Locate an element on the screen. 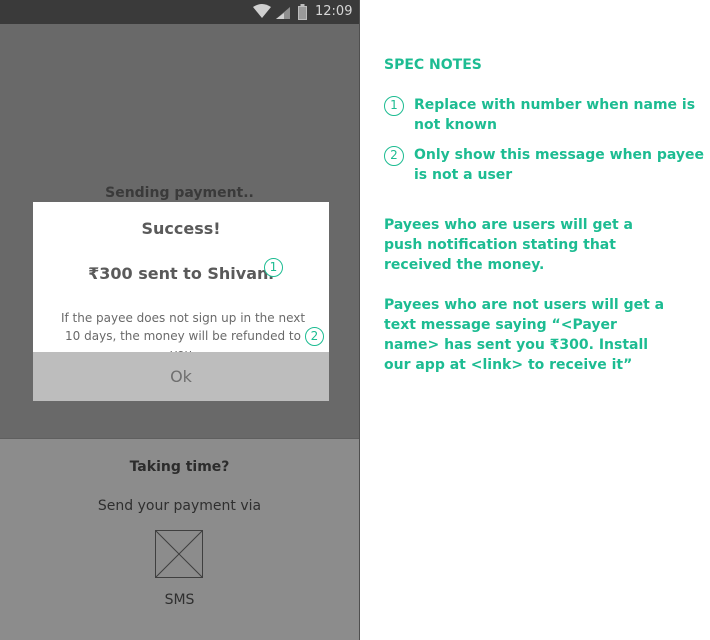 This screenshot has height=640, width=710. send-via-text: Send your payment via is located at coordinates (179, 506).